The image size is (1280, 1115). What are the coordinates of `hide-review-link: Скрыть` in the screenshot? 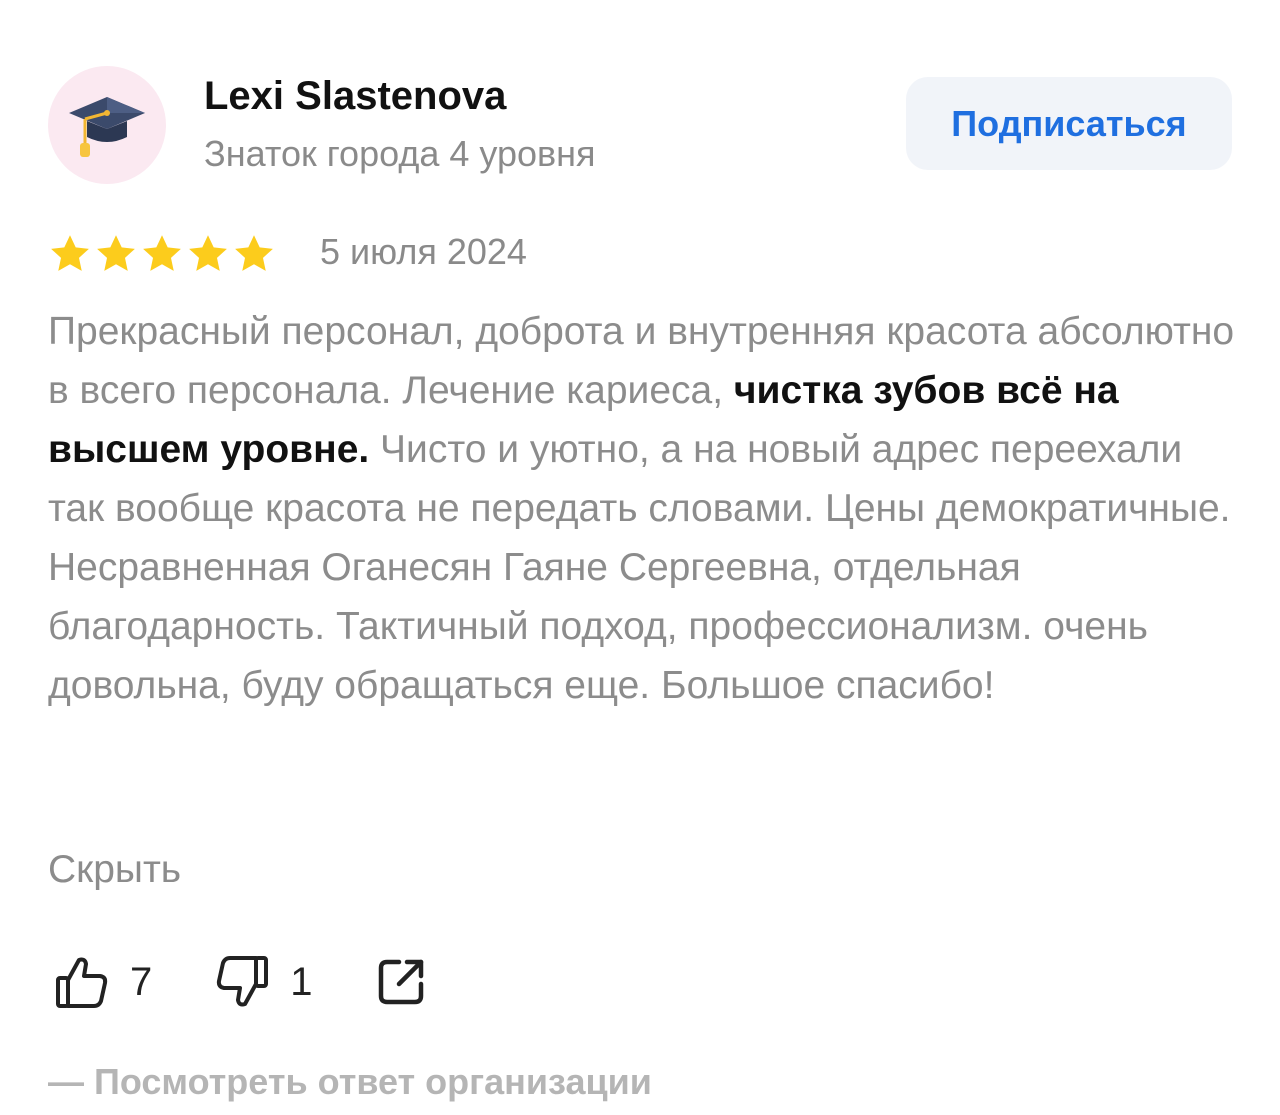 It's located at (114, 869).